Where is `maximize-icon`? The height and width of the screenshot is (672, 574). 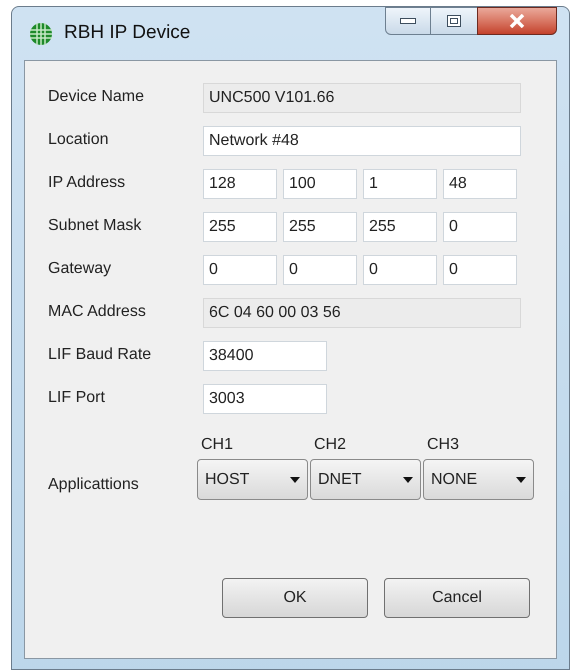
maximize-icon is located at coordinates (454, 21).